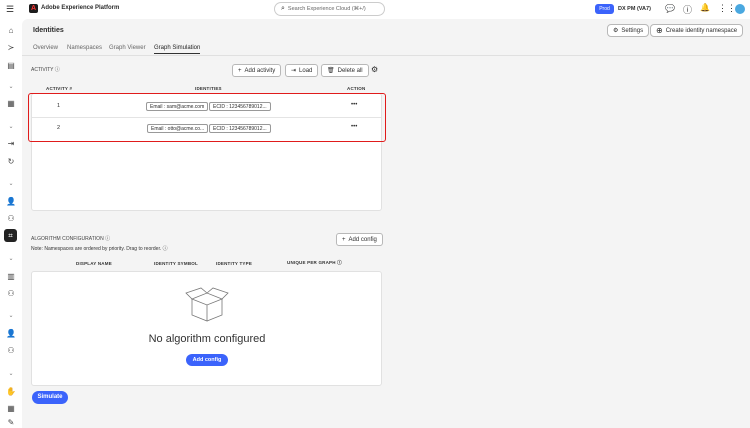  I want to click on tab-graph-viewer: Graph Viewer, so click(127, 48).